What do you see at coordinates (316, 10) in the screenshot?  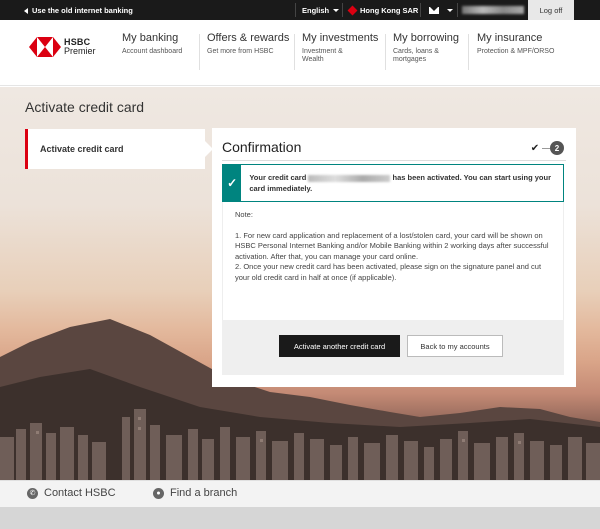 I see `language-label: English` at bounding box center [316, 10].